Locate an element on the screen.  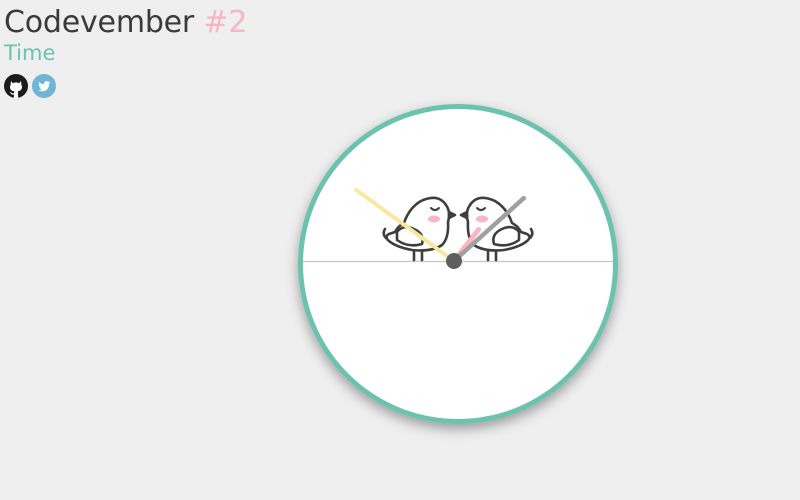
github-link is located at coordinates (16, 86).